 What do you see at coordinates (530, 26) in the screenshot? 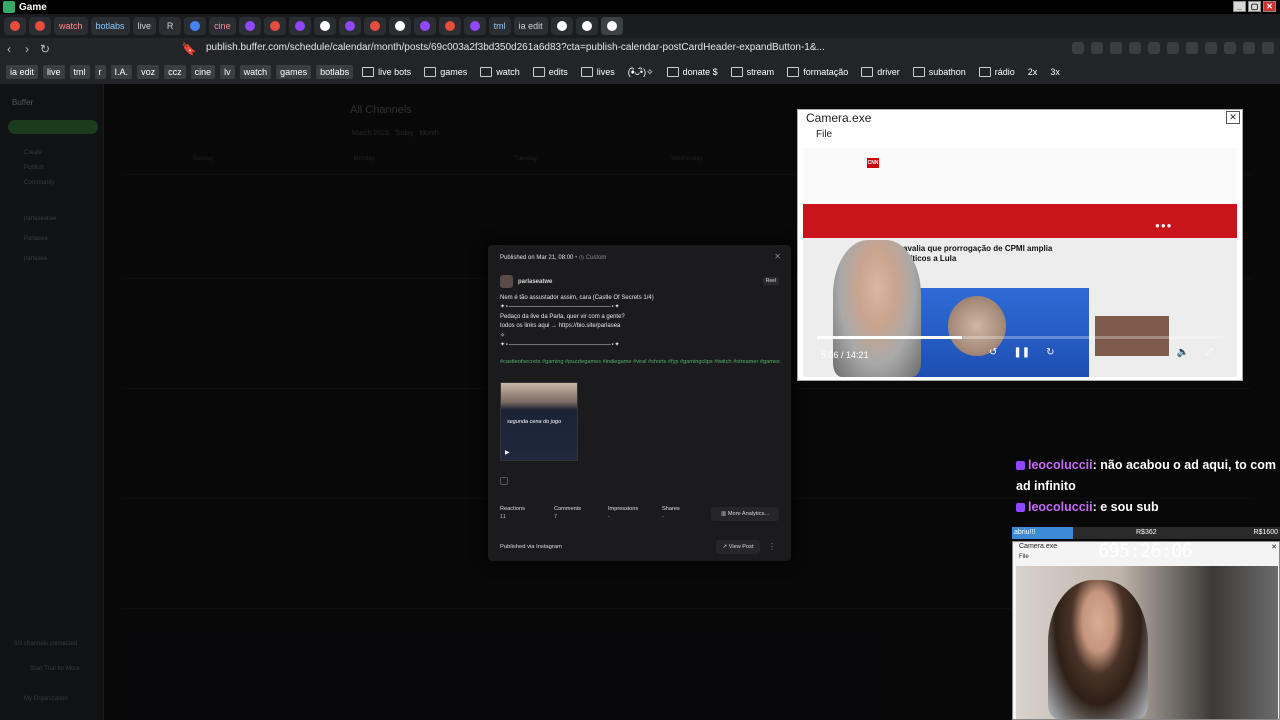
I see `browser-tab: ia edit` at bounding box center [530, 26].